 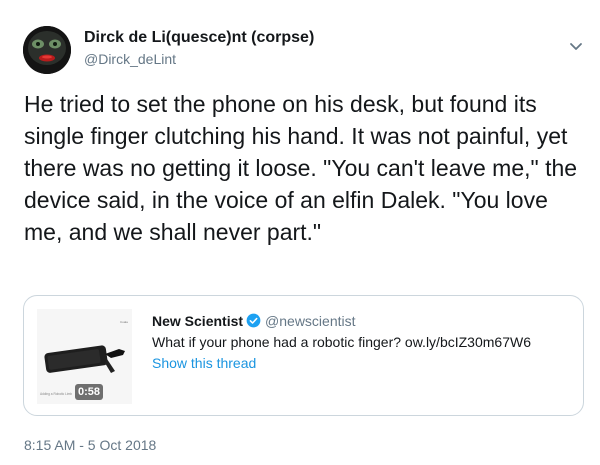 What do you see at coordinates (89, 392) in the screenshot?
I see `video-duration: 0:58` at bounding box center [89, 392].